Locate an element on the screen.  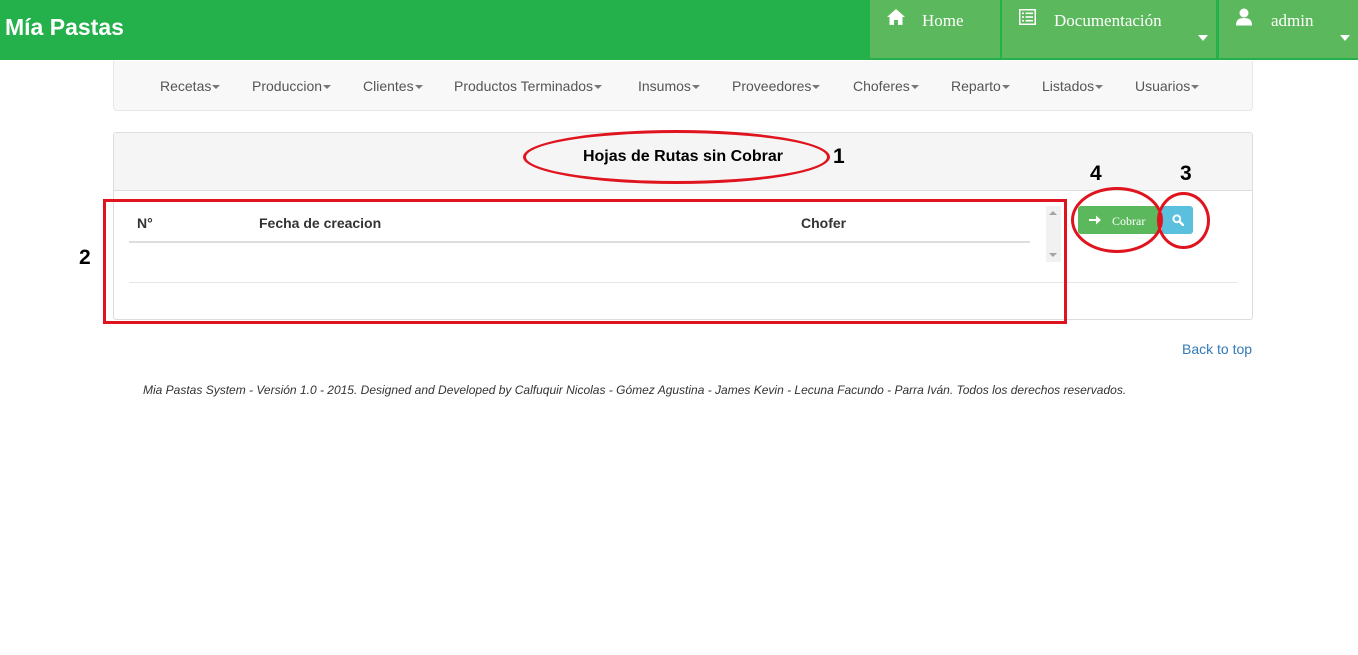
menu-listados: Listados is located at coordinates (1073, 86).